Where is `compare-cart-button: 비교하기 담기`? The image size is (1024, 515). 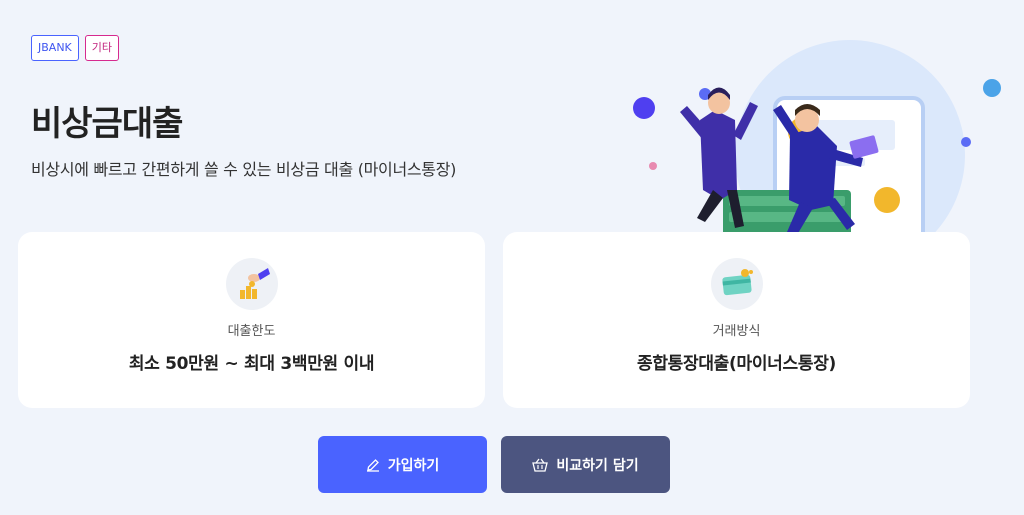 compare-cart-button: 비교하기 담기 is located at coordinates (585, 464).